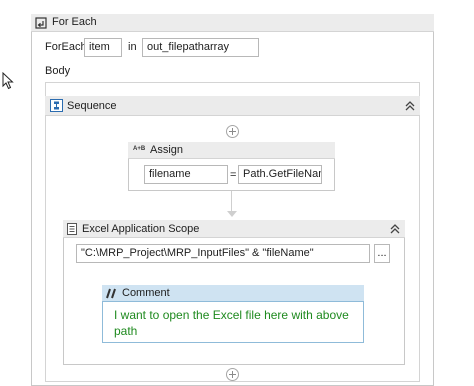 The width and height of the screenshot is (474, 386). What do you see at coordinates (232, 214) in the screenshot?
I see `connector-arrow-icon` at bounding box center [232, 214].